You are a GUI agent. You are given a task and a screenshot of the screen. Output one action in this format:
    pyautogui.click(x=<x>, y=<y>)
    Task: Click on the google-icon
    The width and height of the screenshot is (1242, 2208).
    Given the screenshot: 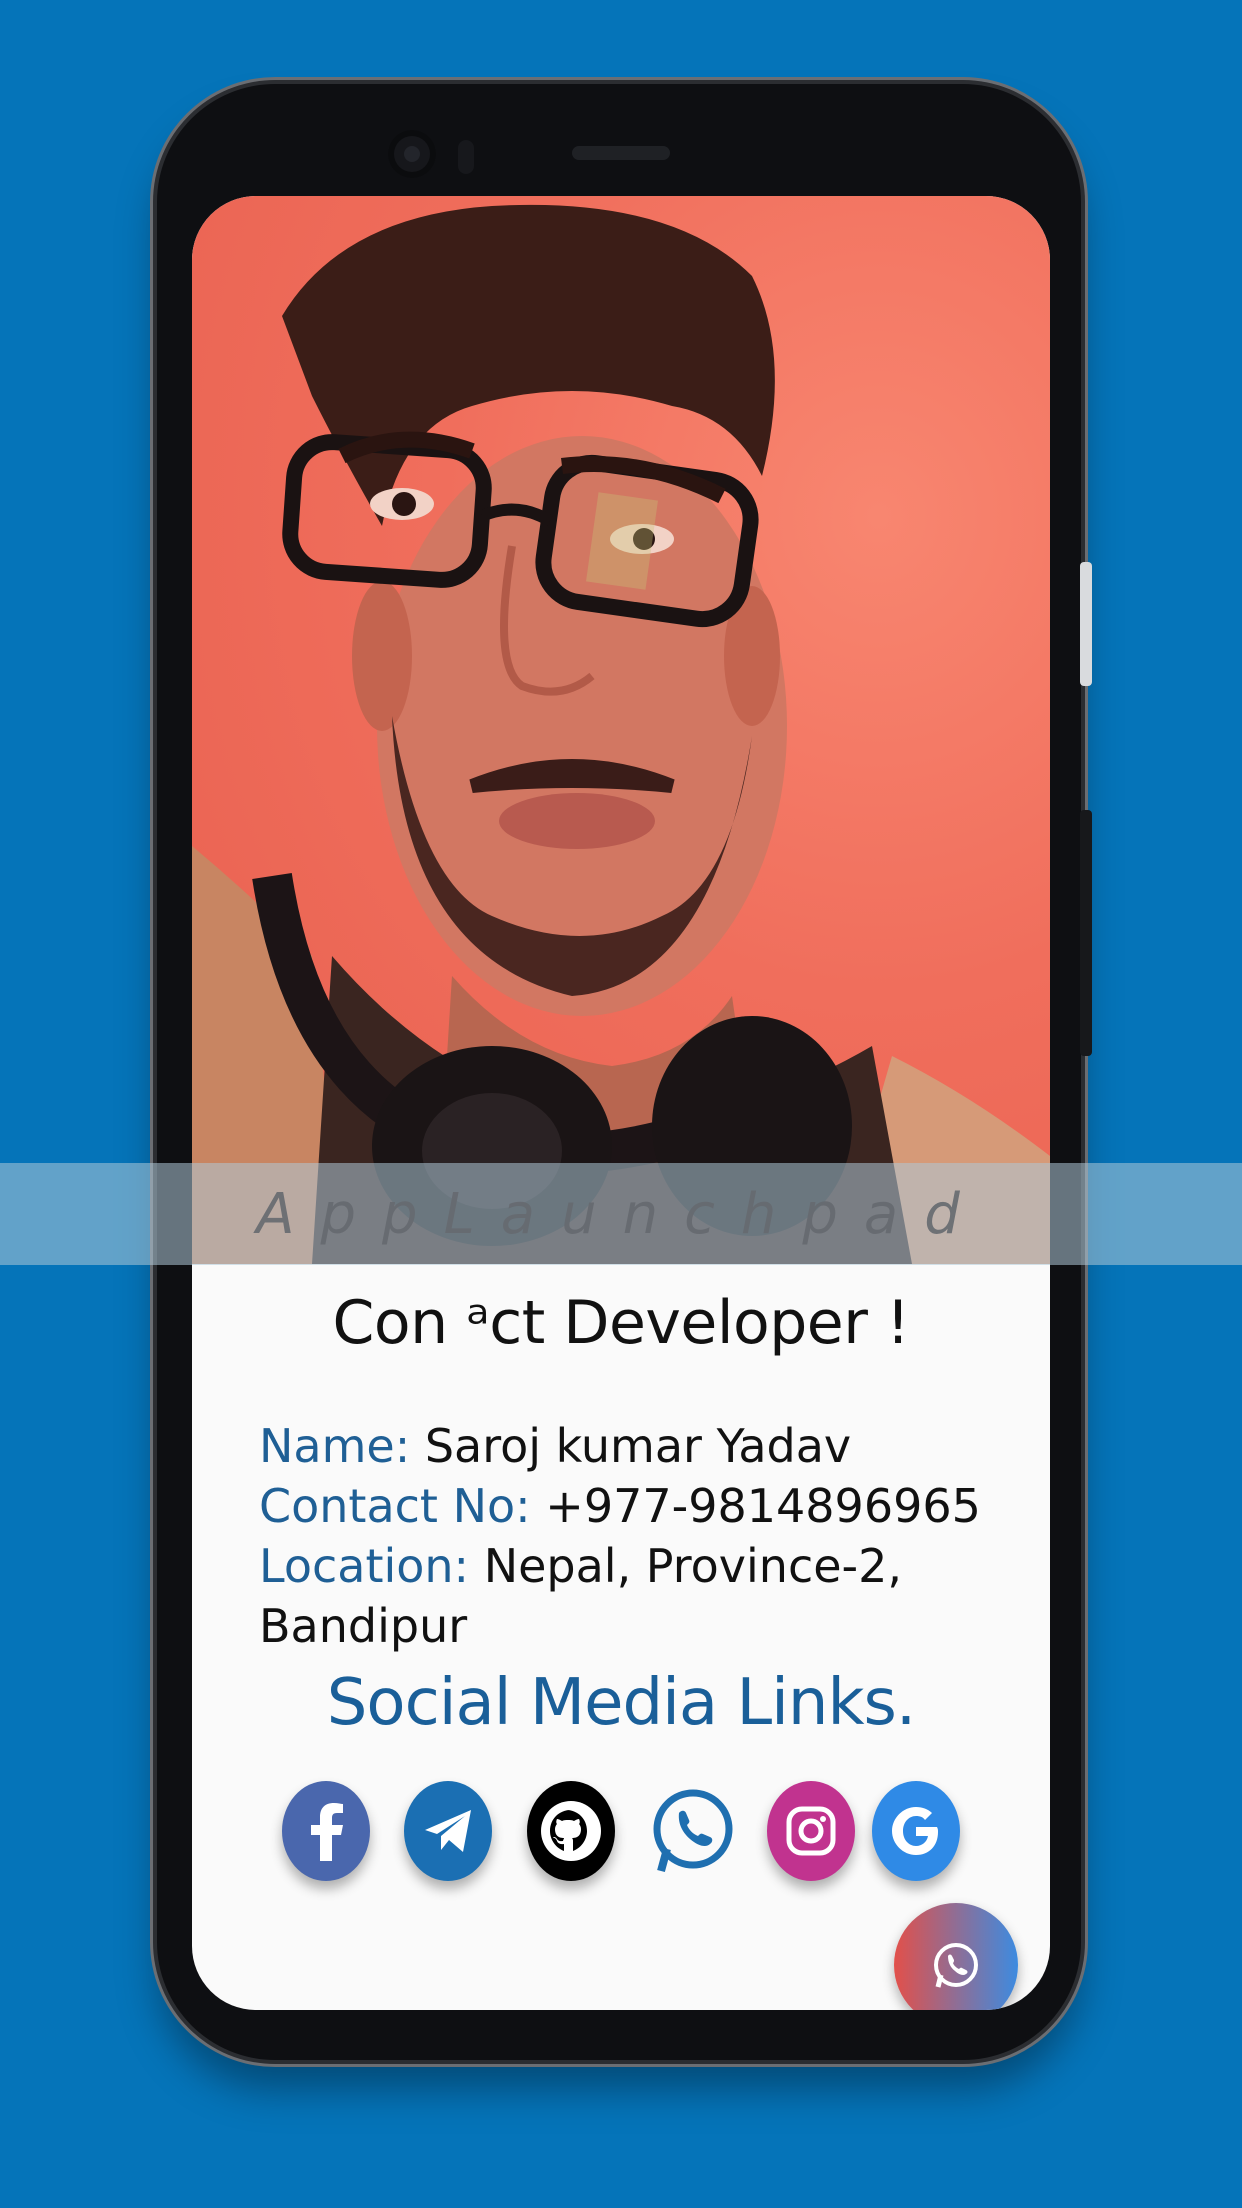 What is the action you would take?
    pyautogui.click(x=916, y=1831)
    